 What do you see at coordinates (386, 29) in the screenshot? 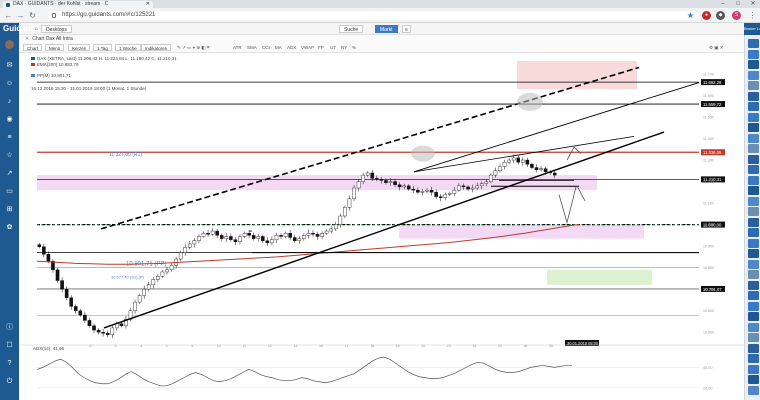
I see `market-button: Markt` at bounding box center [386, 29].